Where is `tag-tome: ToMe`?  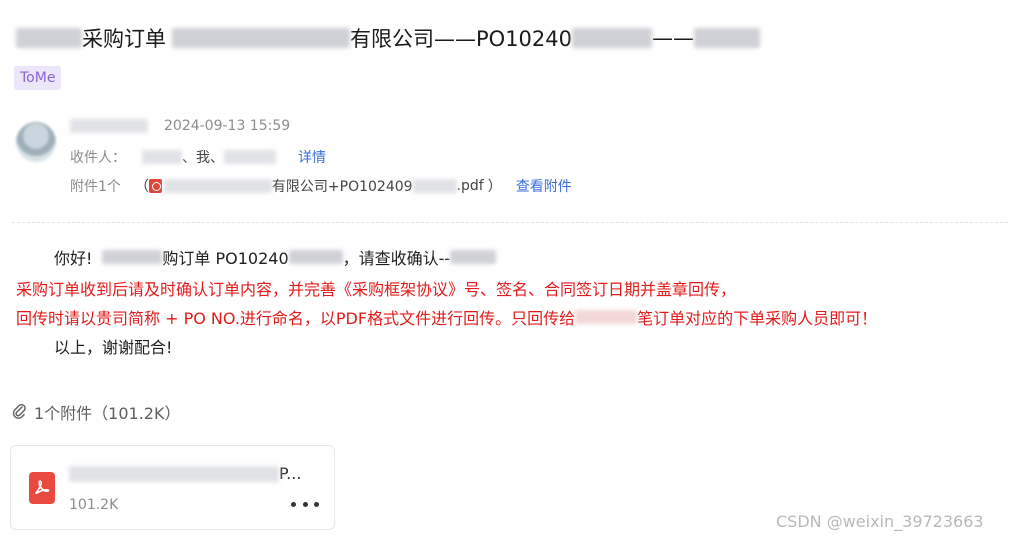
tag-tome: ToMe is located at coordinates (38, 78).